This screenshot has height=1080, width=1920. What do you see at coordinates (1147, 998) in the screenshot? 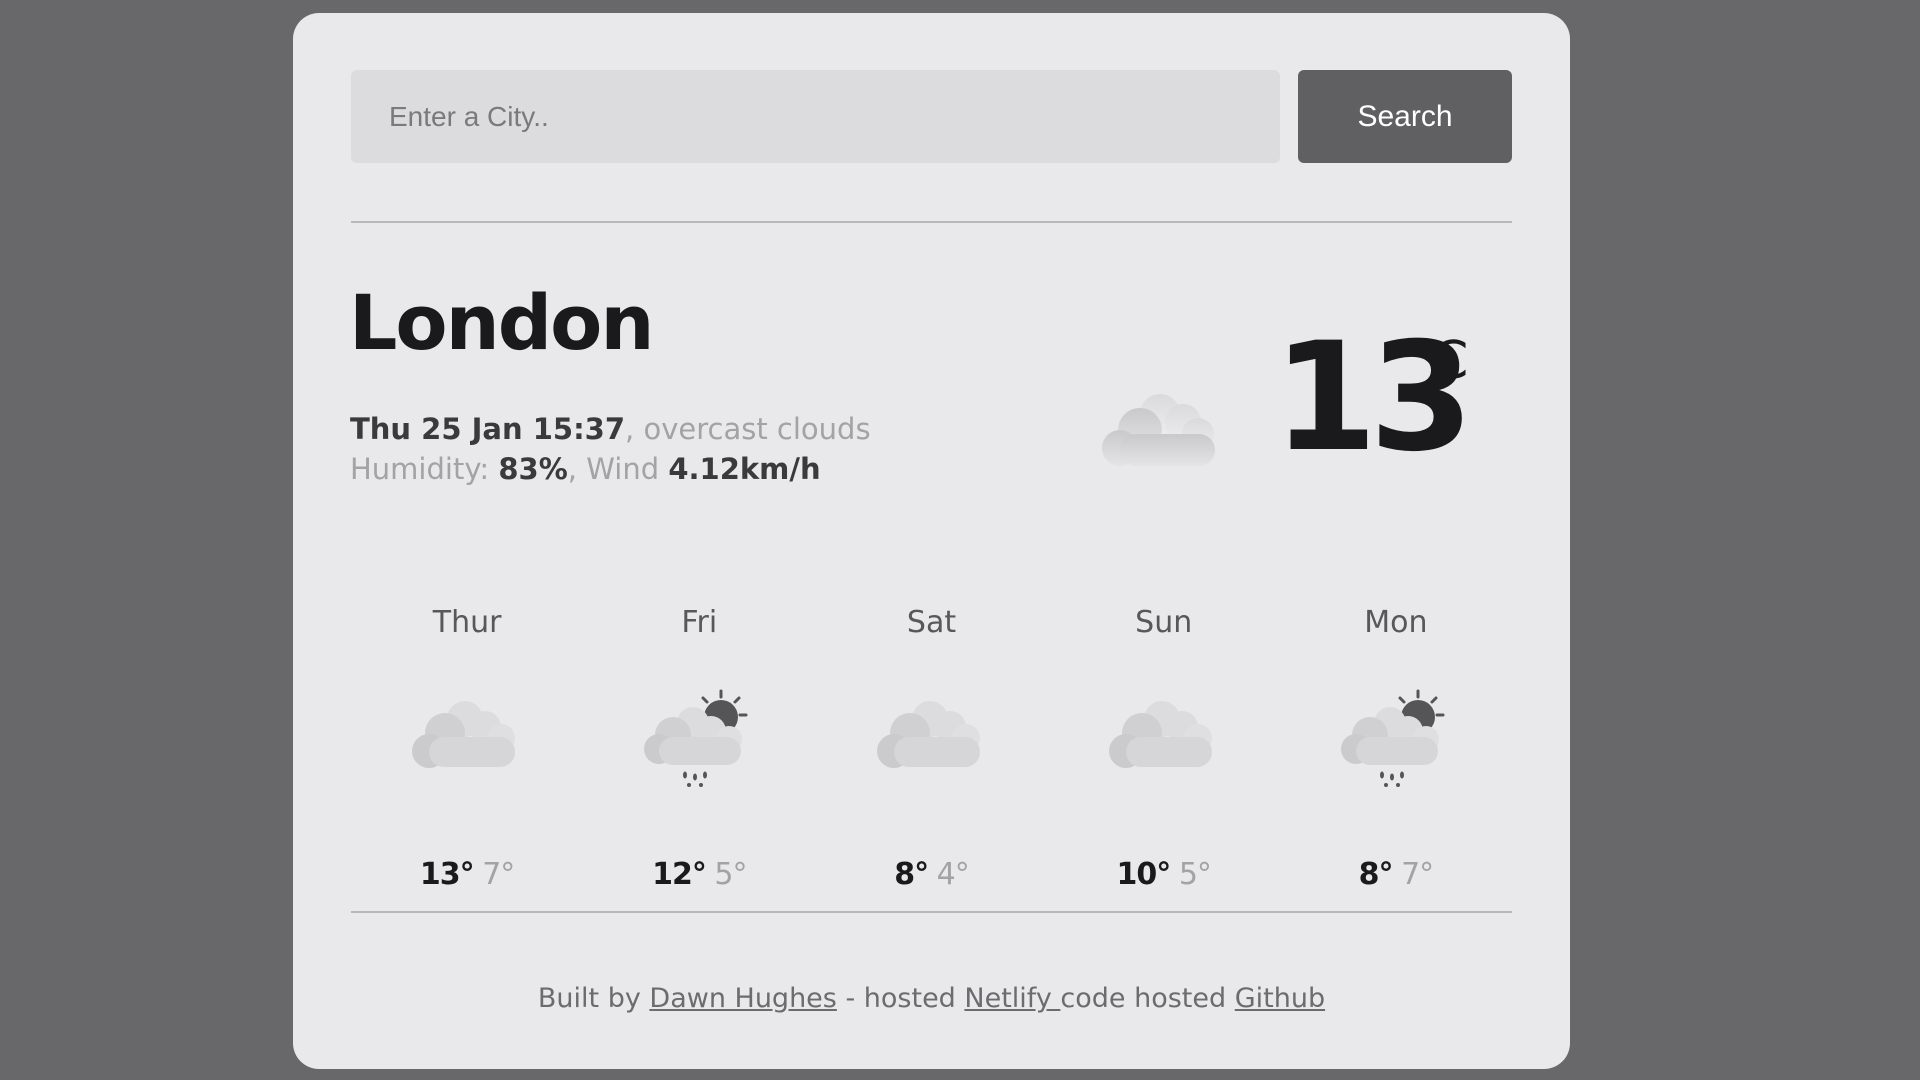
I see `footer-code-text: code hosted` at bounding box center [1147, 998].